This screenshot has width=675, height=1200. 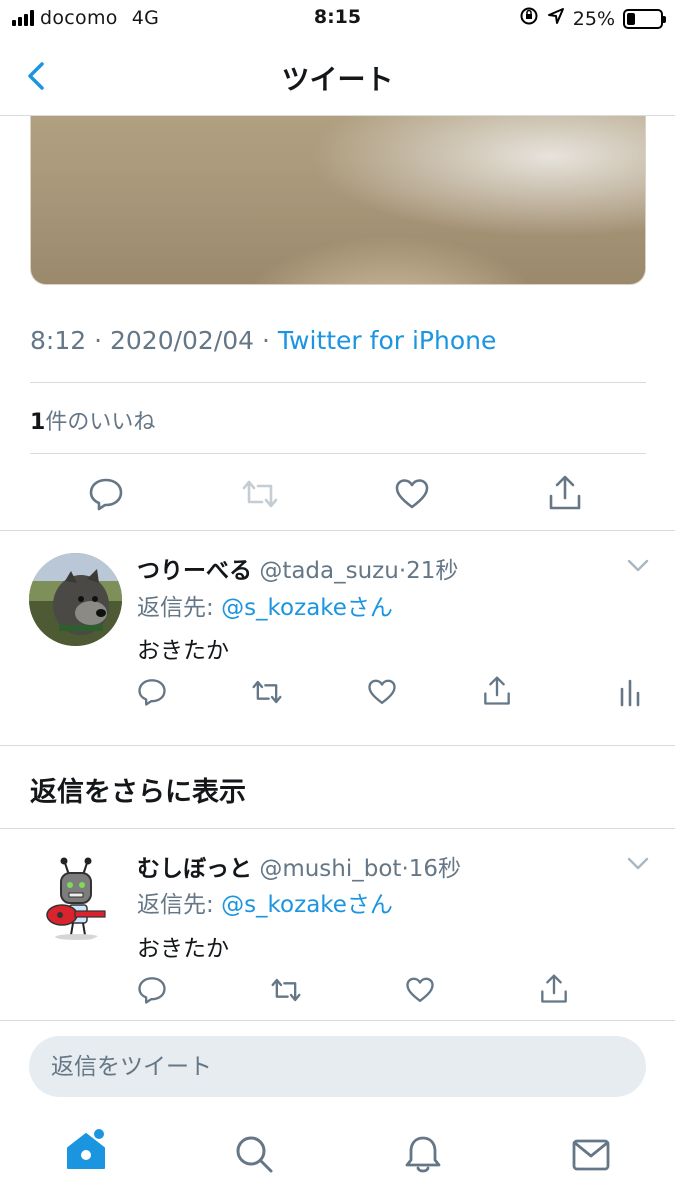 What do you see at coordinates (435, 869) in the screenshot?
I see `reply-age: 16秒` at bounding box center [435, 869].